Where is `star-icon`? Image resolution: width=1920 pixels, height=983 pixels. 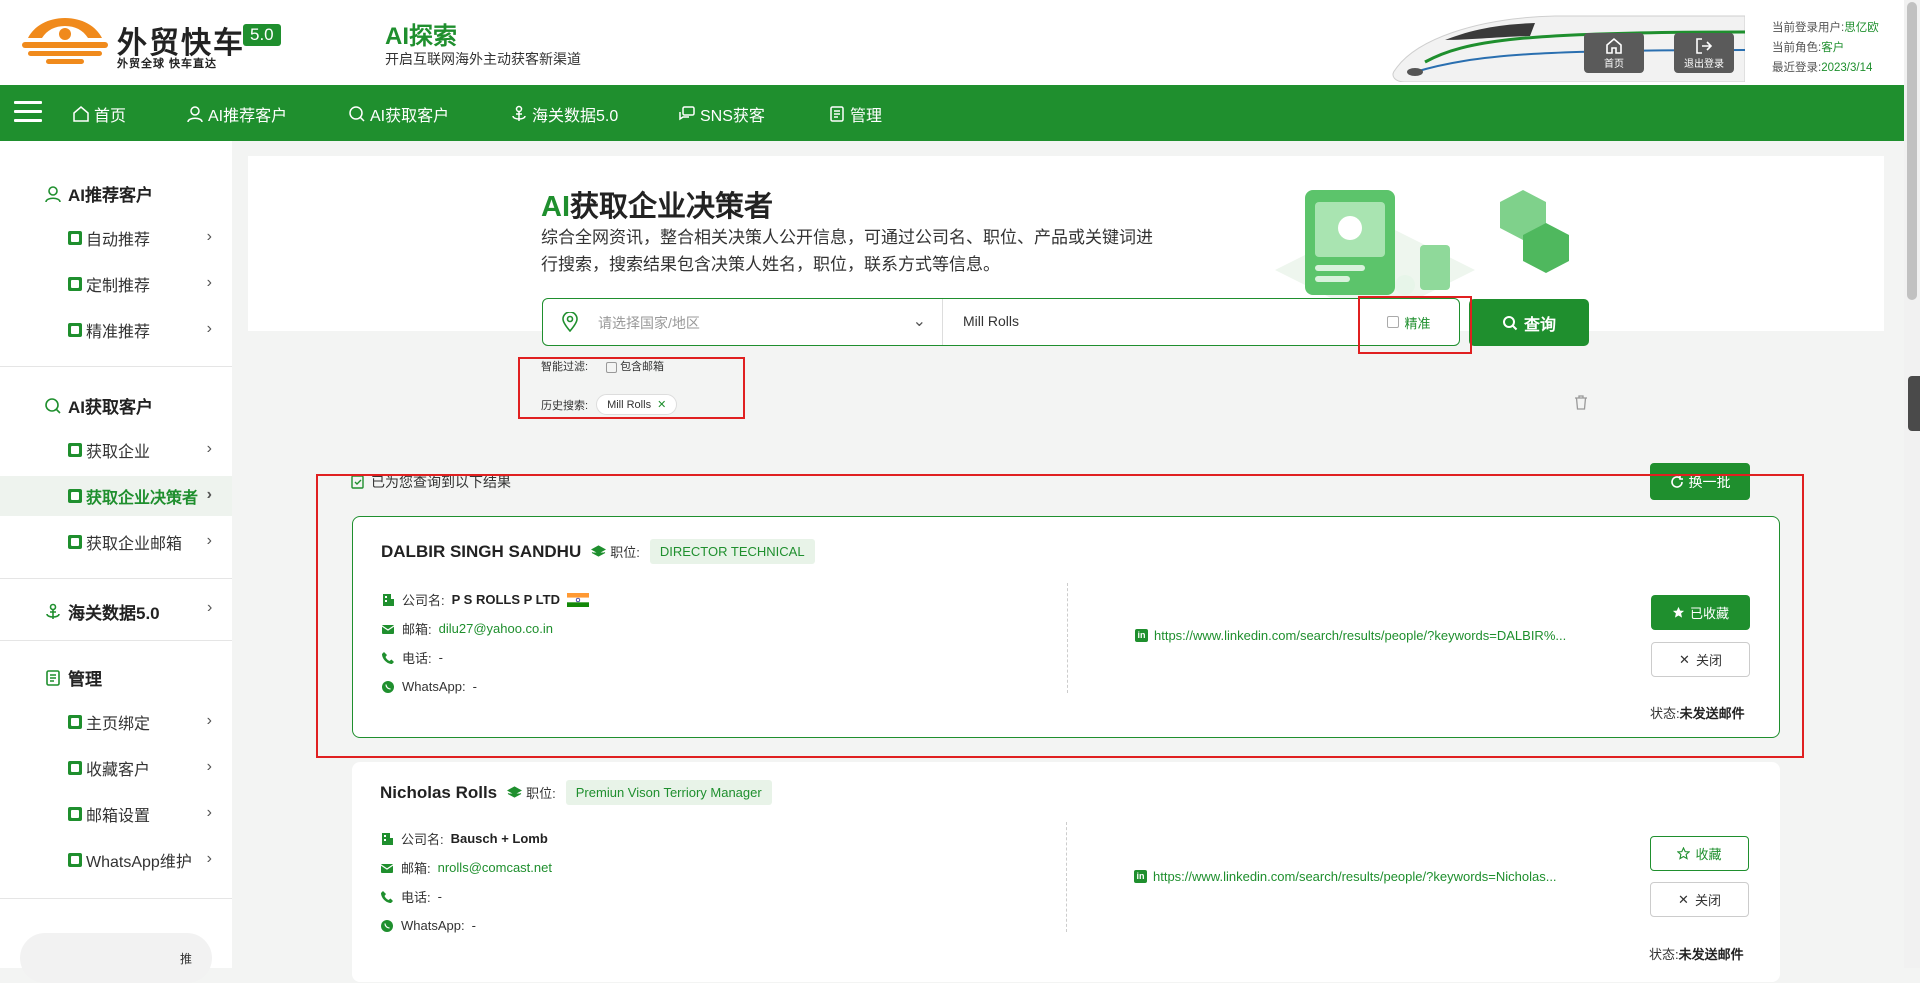 star-icon is located at coordinates (75, 768).